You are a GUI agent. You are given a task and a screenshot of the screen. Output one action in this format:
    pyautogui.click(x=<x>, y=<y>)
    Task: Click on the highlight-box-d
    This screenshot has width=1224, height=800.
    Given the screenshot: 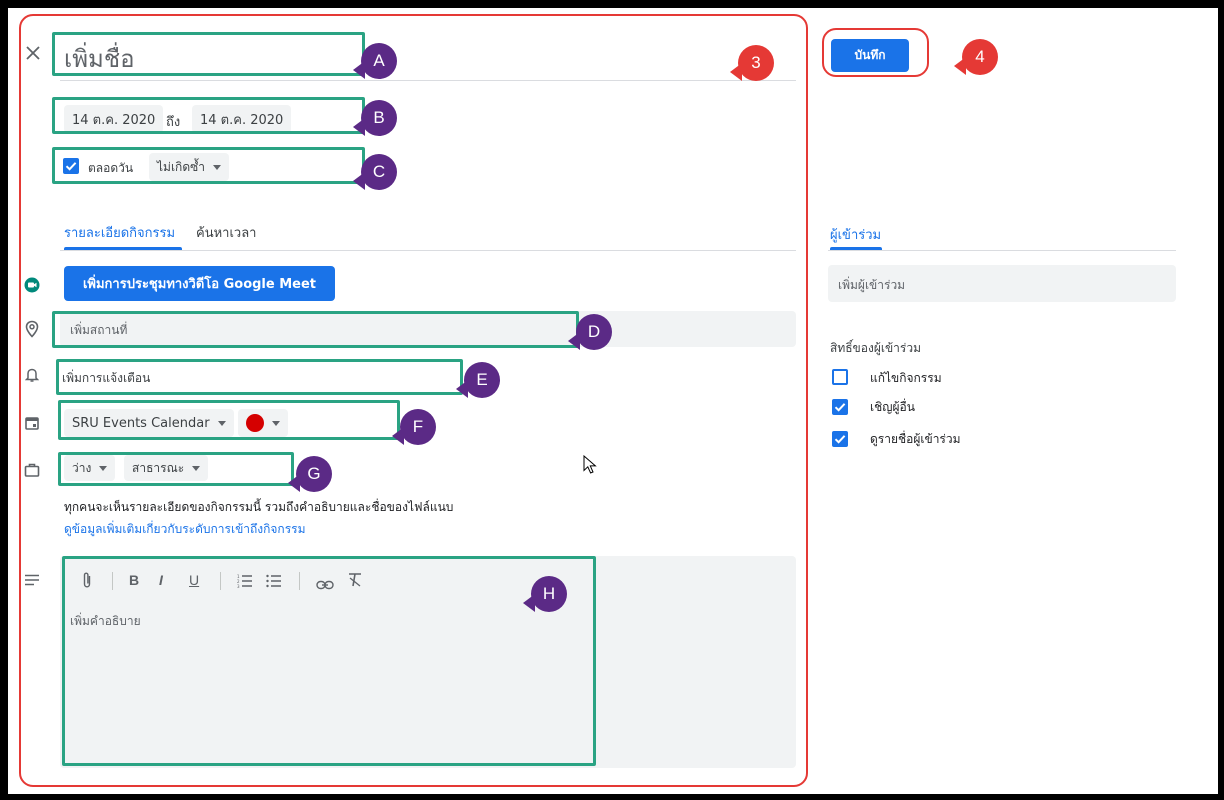 What is the action you would take?
    pyautogui.click(x=315, y=329)
    